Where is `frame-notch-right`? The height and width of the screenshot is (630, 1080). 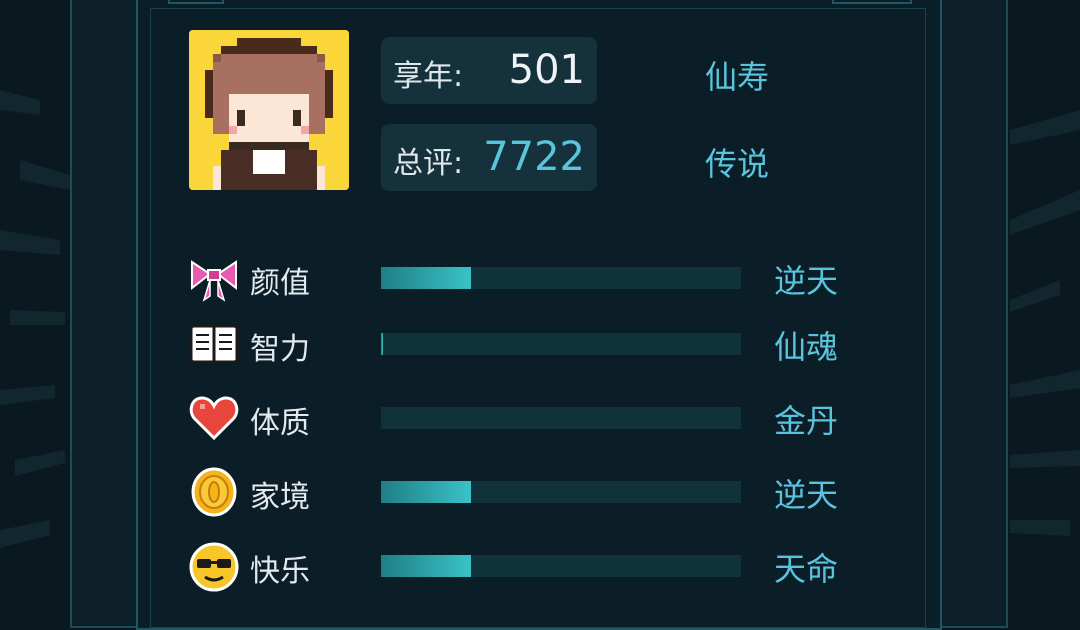 frame-notch-right is located at coordinates (872, 2).